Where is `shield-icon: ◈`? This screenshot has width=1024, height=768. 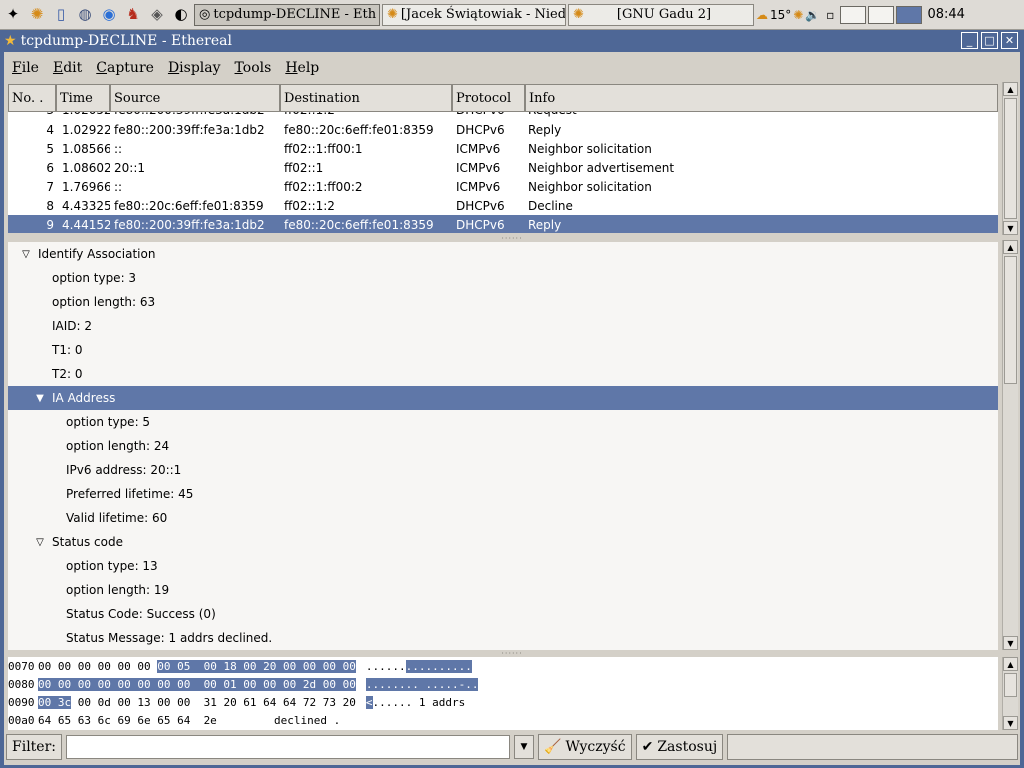
shield-icon: ◈ is located at coordinates (157, 15).